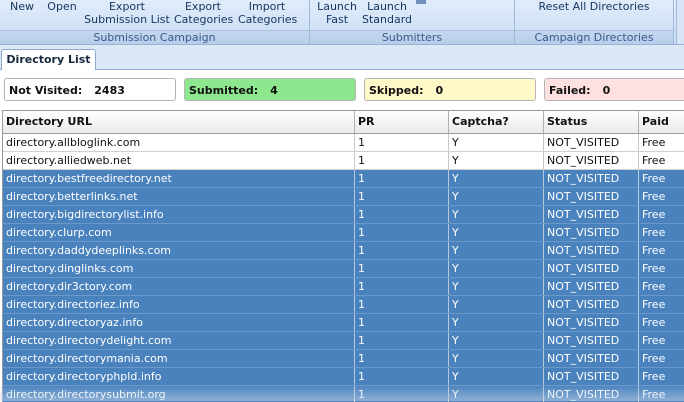 The image size is (684, 402). What do you see at coordinates (62, 6) in the screenshot?
I see `open-button: Open` at bounding box center [62, 6].